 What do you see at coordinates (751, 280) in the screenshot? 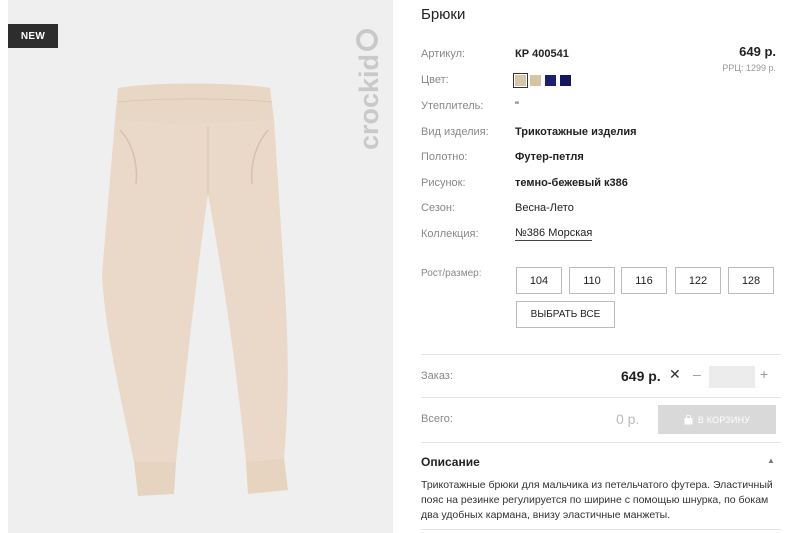
I see `size-button-128: 128` at bounding box center [751, 280].